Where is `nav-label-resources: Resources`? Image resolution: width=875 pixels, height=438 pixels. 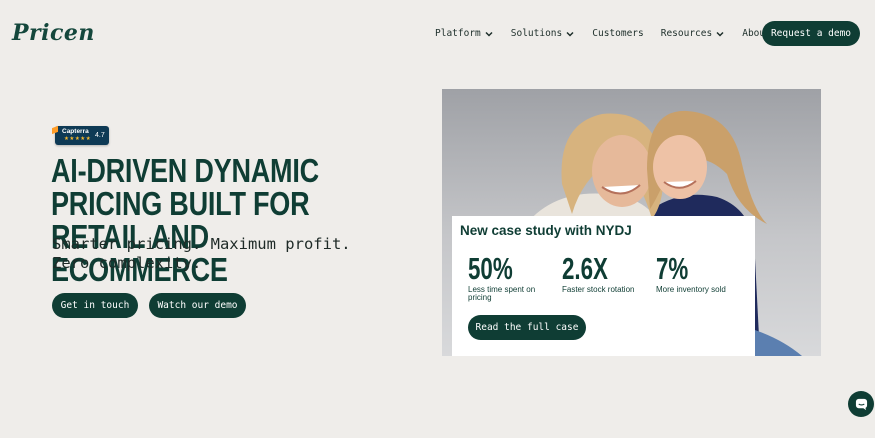 nav-label-resources: Resources is located at coordinates (686, 33).